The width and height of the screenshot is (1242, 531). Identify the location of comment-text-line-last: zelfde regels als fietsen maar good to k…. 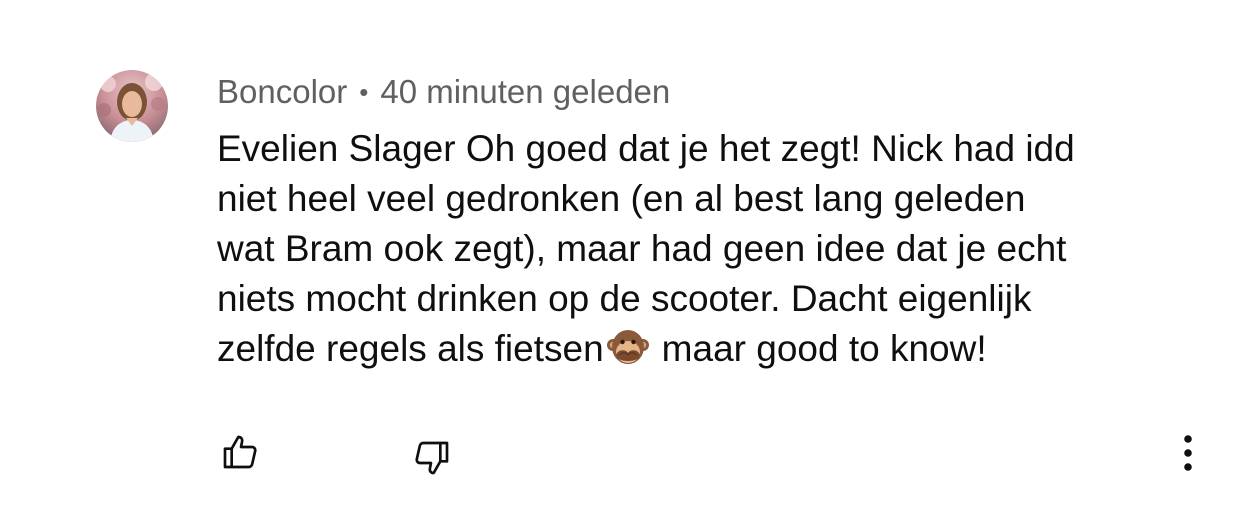
(712, 349).